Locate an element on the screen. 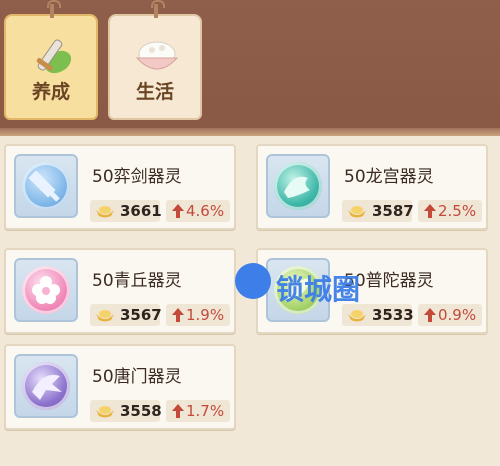 The image size is (500, 466). price-box: 3558 is located at coordinates (126, 411).